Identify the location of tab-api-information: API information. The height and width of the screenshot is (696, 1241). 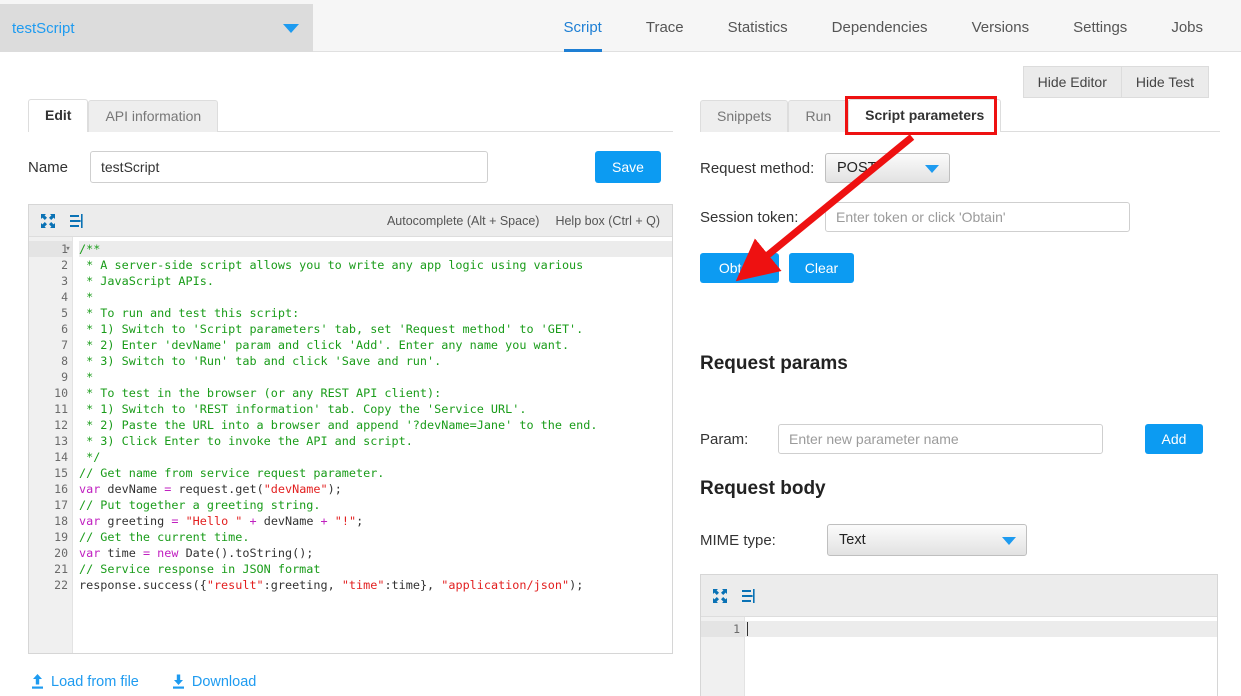
(153, 116).